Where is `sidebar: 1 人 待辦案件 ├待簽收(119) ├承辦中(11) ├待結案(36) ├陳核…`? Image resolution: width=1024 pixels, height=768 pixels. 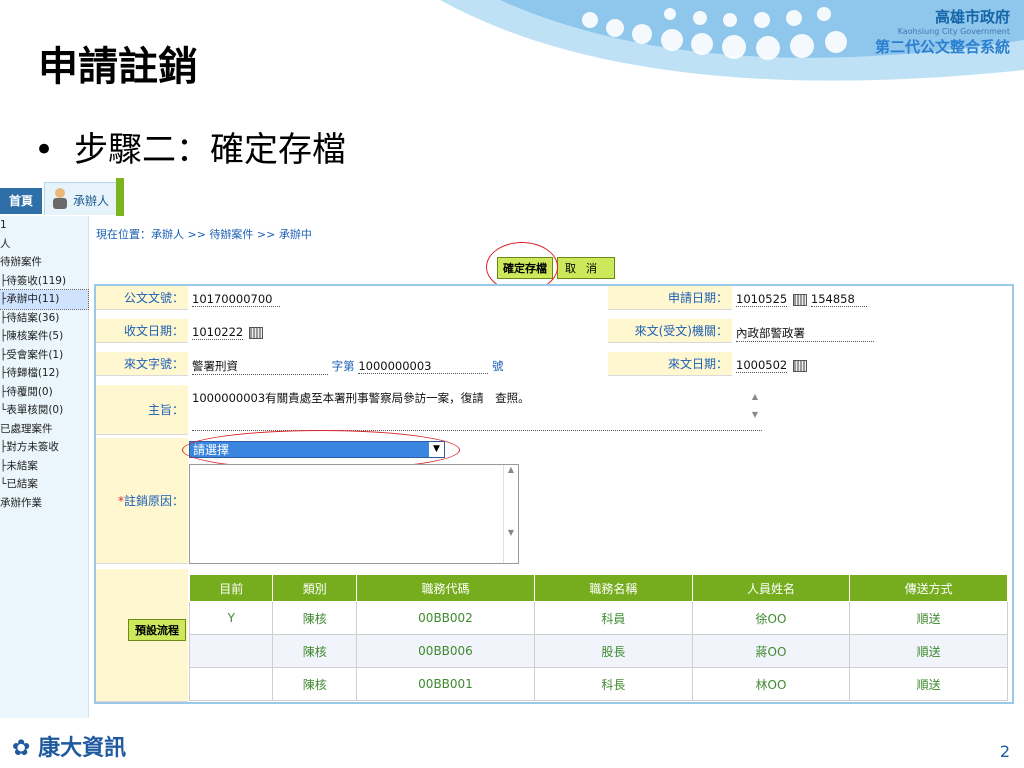
sidebar: 1 人 待辦案件 ├待簽收(119) ├承辦中(11) ├待結案(36) ├陳核… is located at coordinates (44, 467).